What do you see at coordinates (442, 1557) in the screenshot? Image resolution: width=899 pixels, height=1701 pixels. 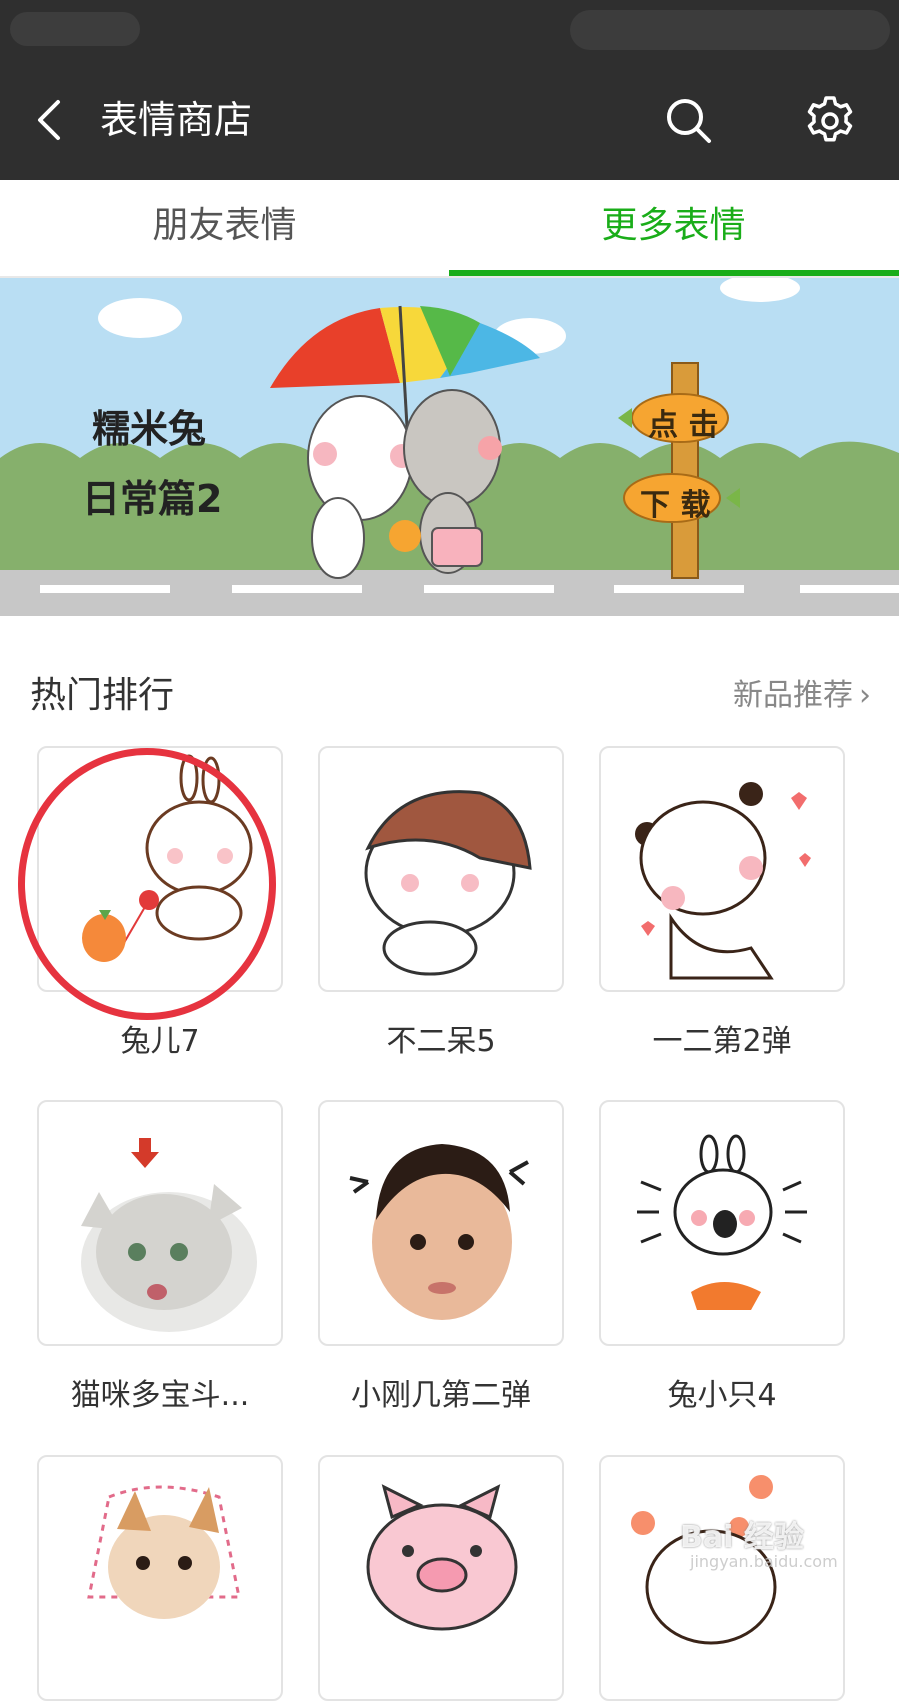 I see `sticker-thumb-pig` at bounding box center [442, 1557].